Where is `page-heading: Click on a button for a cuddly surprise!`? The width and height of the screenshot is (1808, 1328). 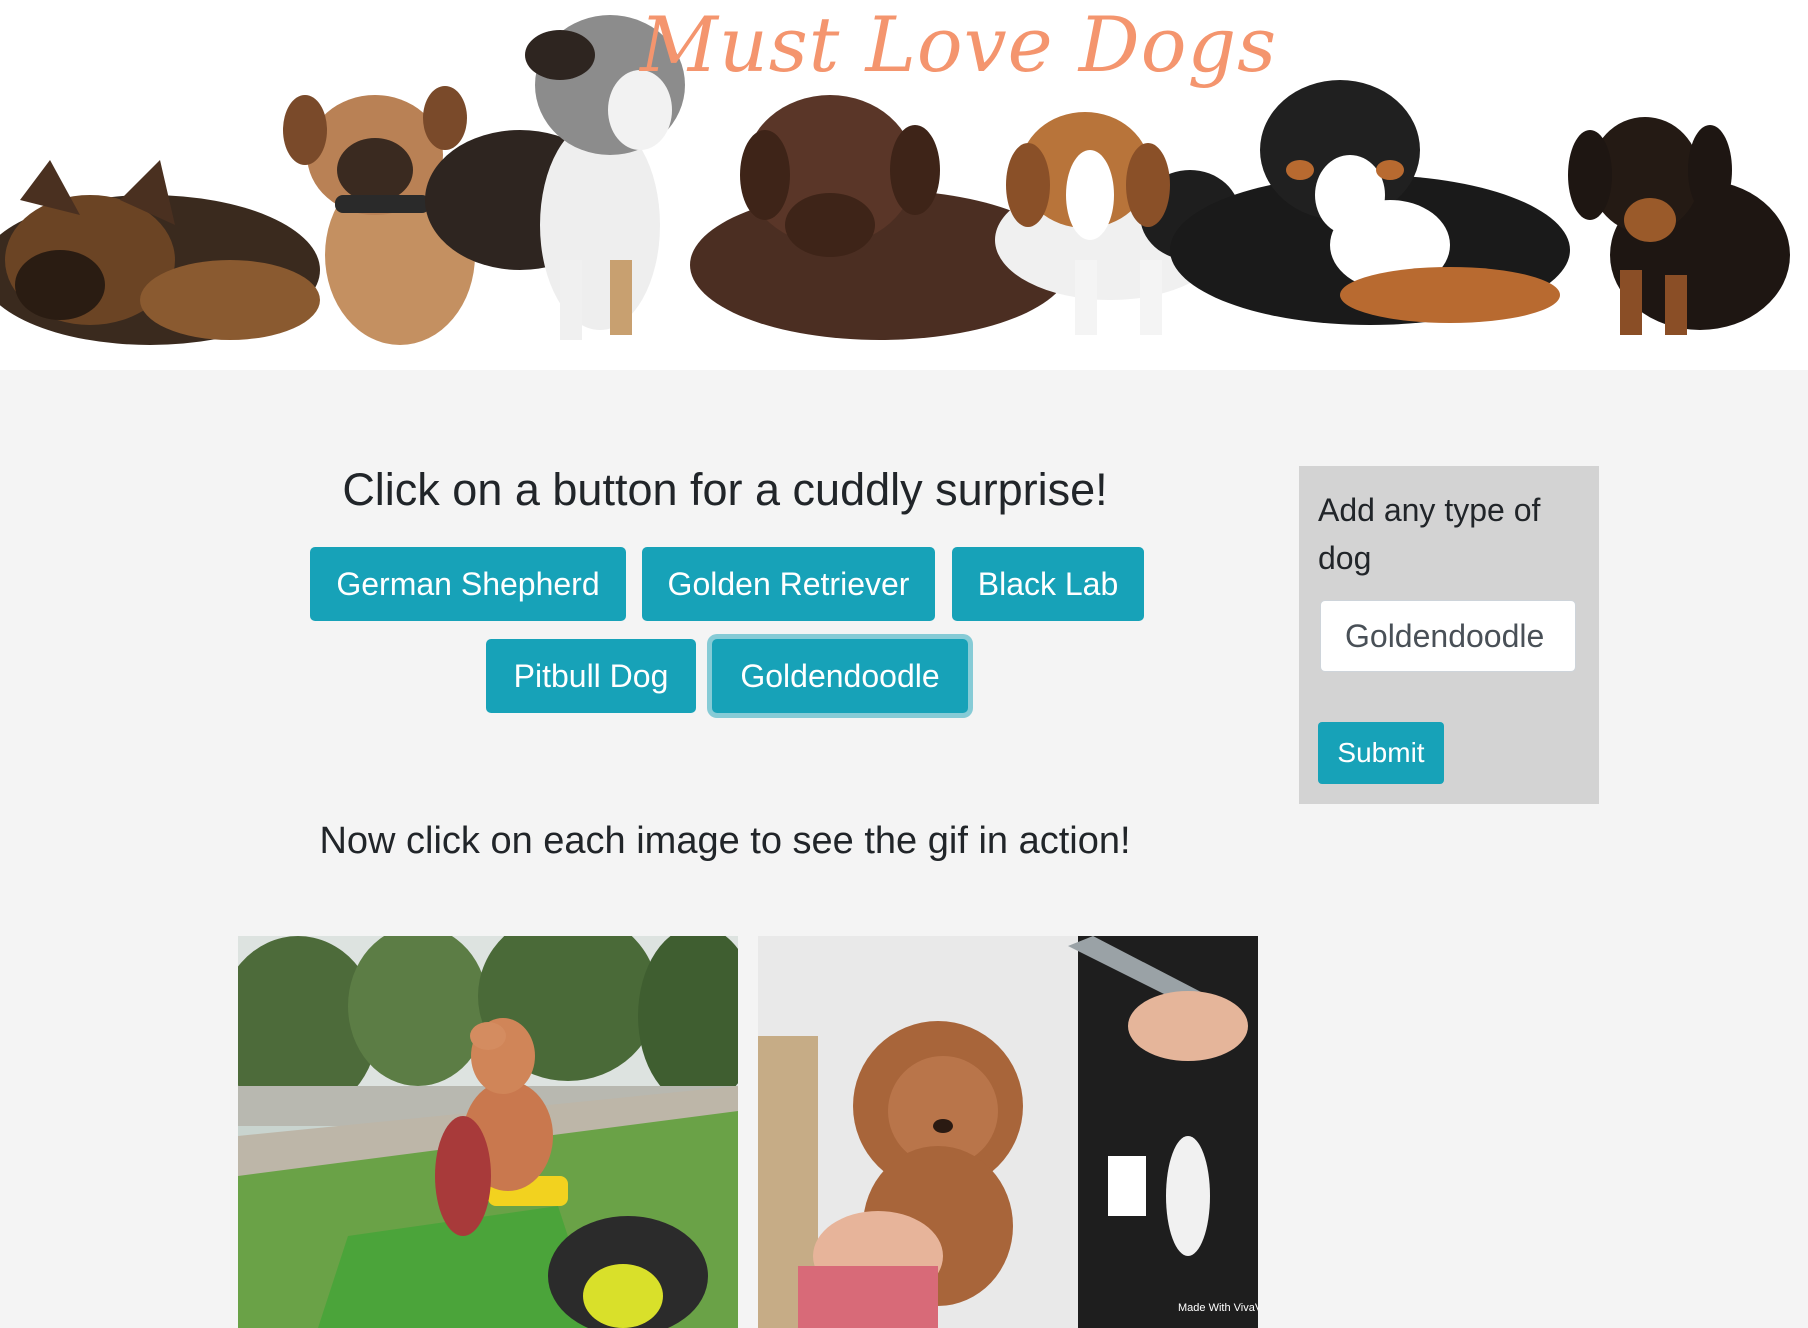 page-heading: Click on a button for a cuddly surprise! is located at coordinates (725, 489).